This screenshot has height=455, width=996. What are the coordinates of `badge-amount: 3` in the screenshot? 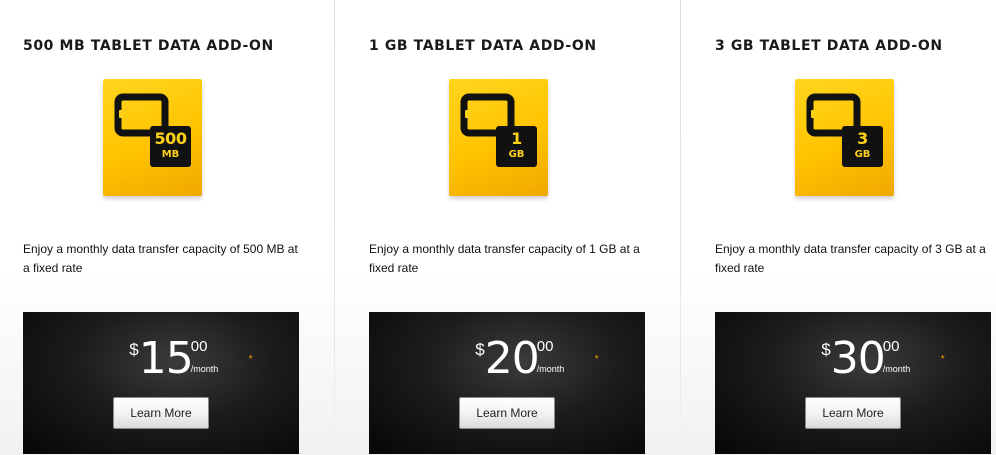 It's located at (862, 138).